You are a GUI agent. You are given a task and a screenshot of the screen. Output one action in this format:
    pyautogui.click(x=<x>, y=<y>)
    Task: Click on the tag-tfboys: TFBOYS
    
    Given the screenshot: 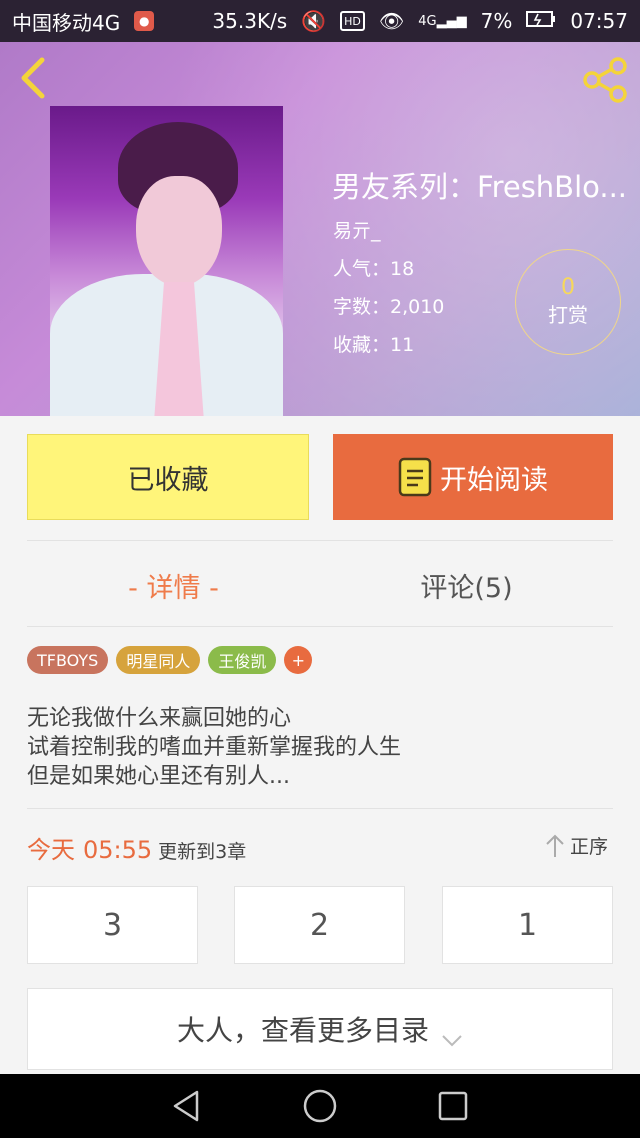 What is the action you would take?
    pyautogui.click(x=68, y=660)
    